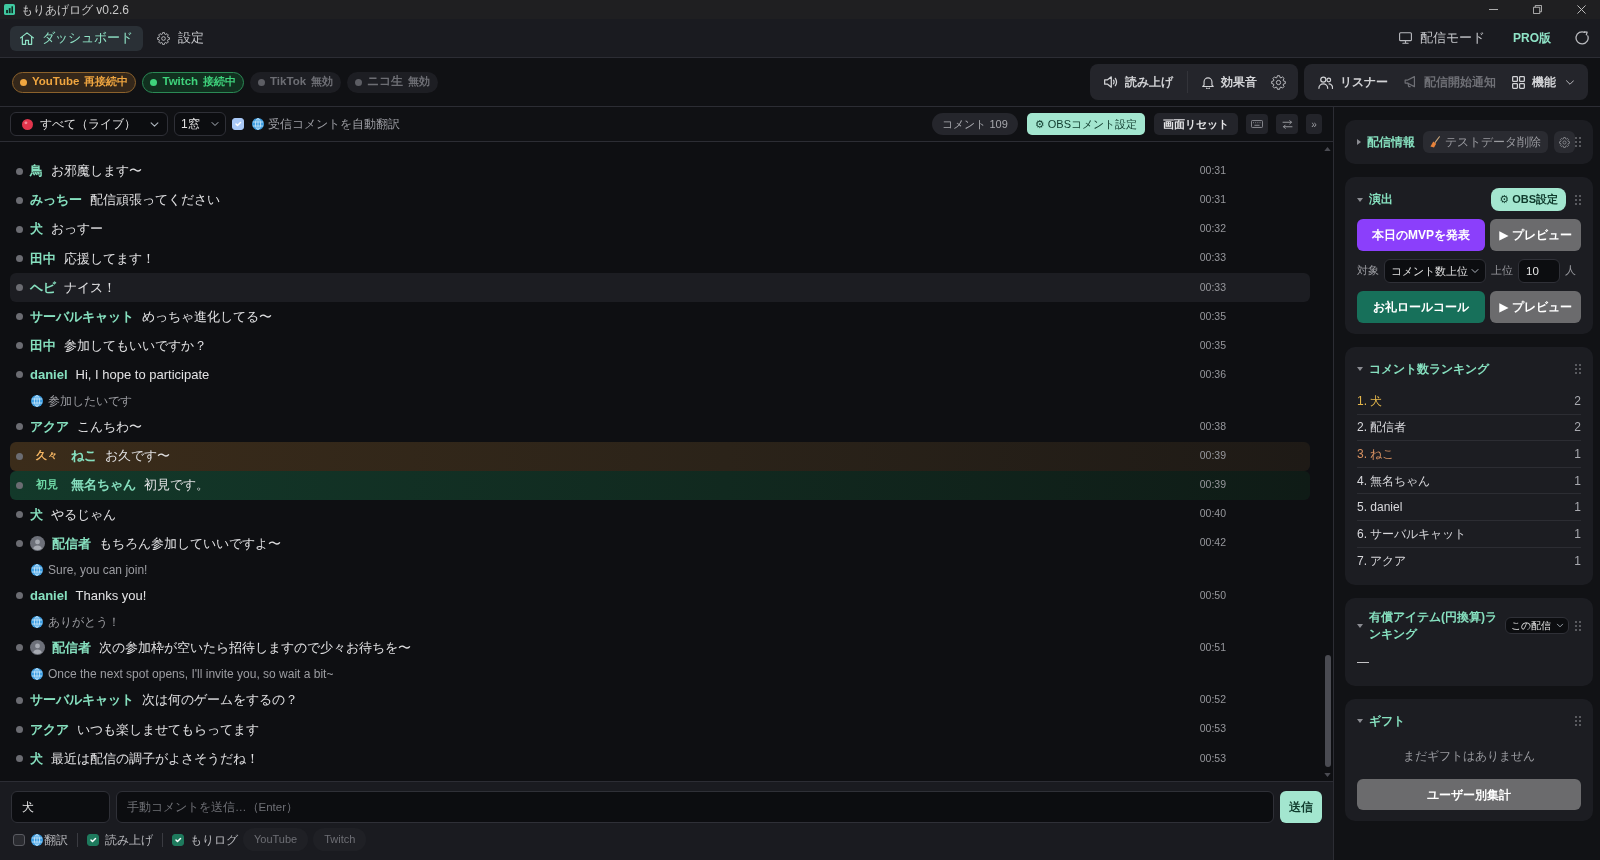  Describe the element at coordinates (214, 840) in the screenshot. I see `log-label: もりログ` at that location.